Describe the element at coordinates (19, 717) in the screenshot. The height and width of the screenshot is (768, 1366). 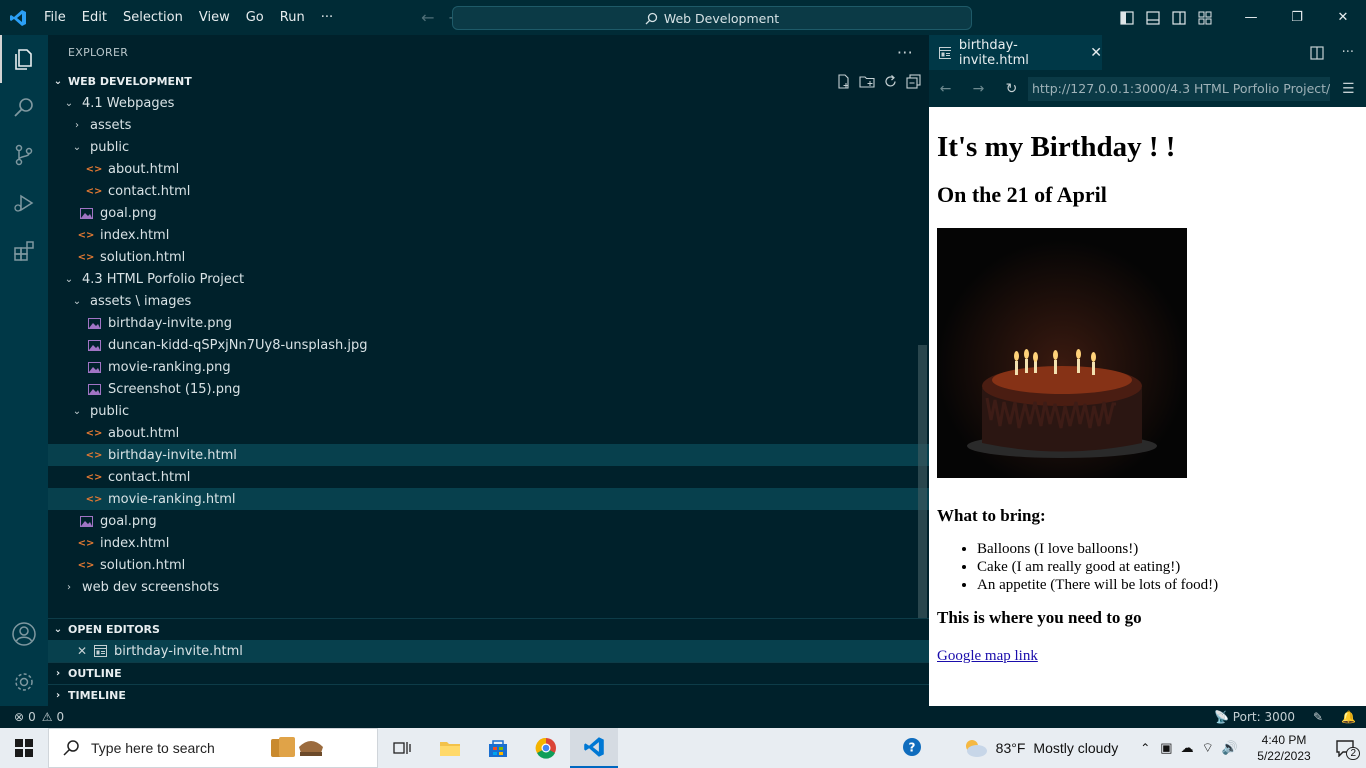
I see `error-icon: ⊗` at that location.